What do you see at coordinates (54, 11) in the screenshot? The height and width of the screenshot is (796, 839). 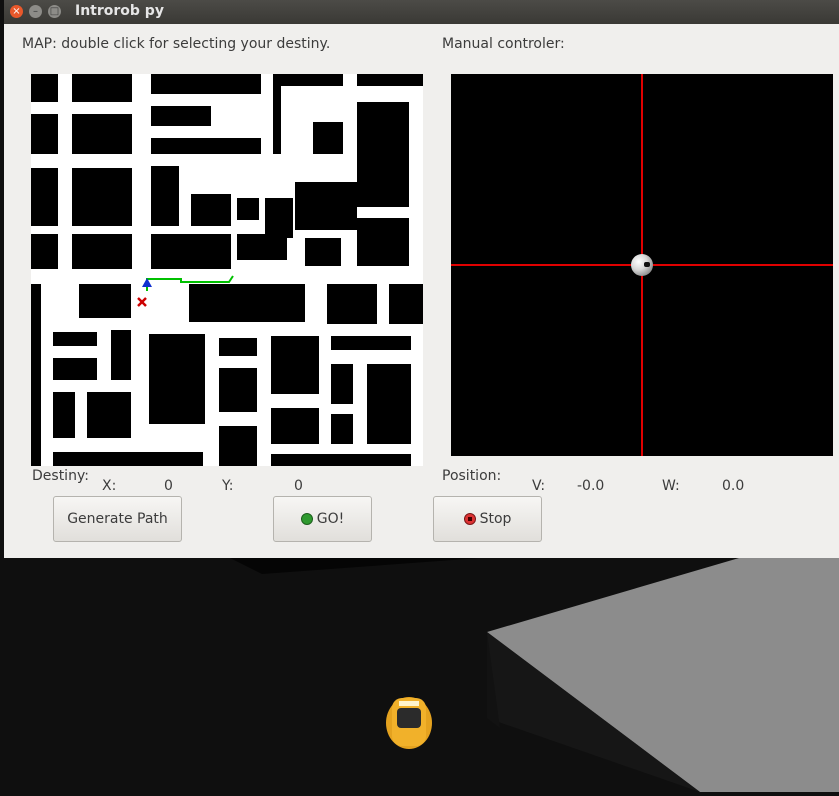 I see `maximize-window-button: □` at bounding box center [54, 11].